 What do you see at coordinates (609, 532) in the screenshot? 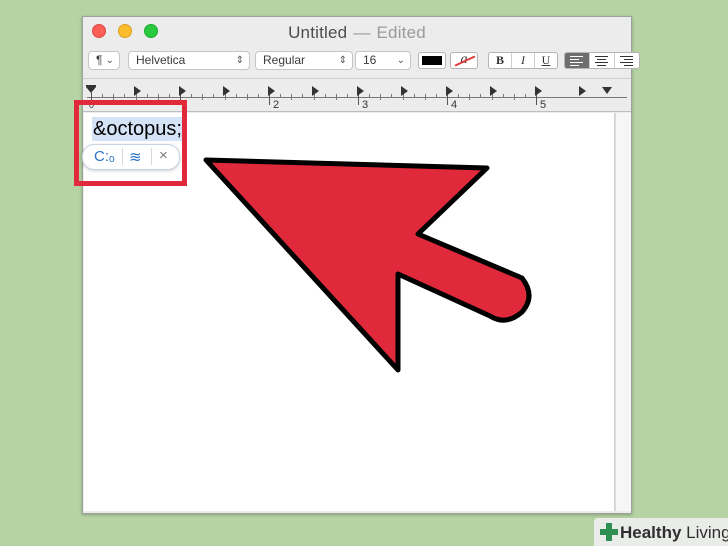
I see `plus-logo-icon` at bounding box center [609, 532].